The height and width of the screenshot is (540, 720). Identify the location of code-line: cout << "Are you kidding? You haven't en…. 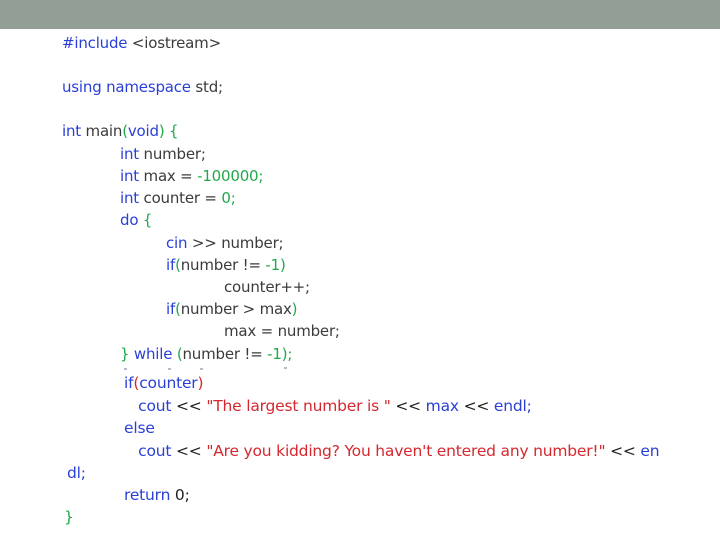
(391, 451).